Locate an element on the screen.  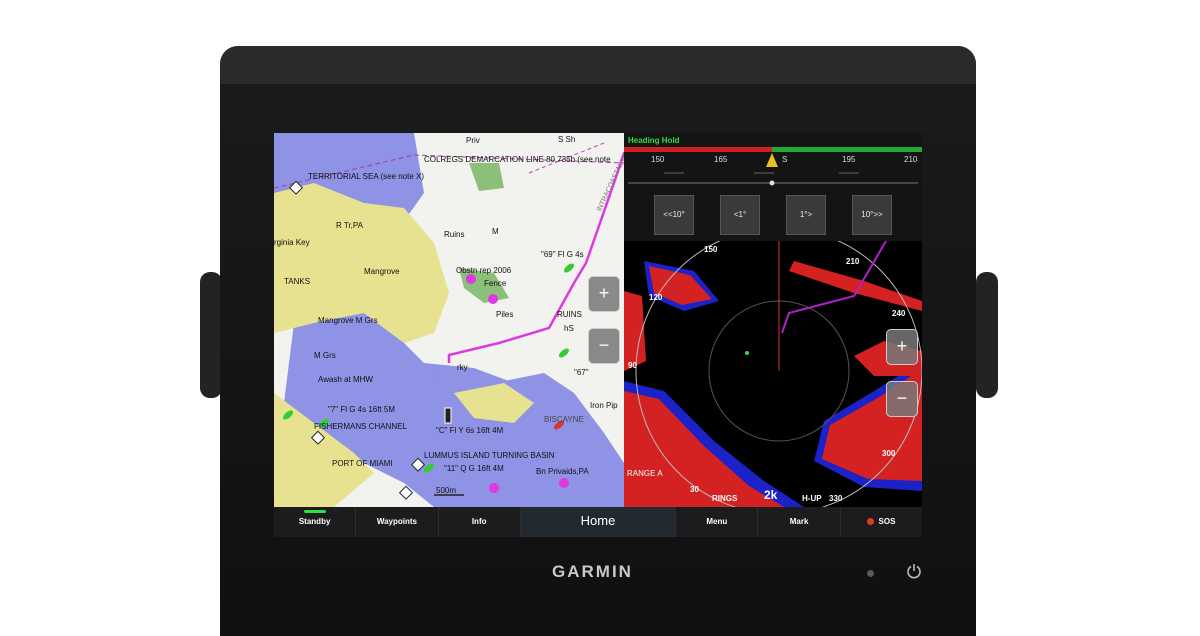
chart-label: M is located at coordinates (495, 231).